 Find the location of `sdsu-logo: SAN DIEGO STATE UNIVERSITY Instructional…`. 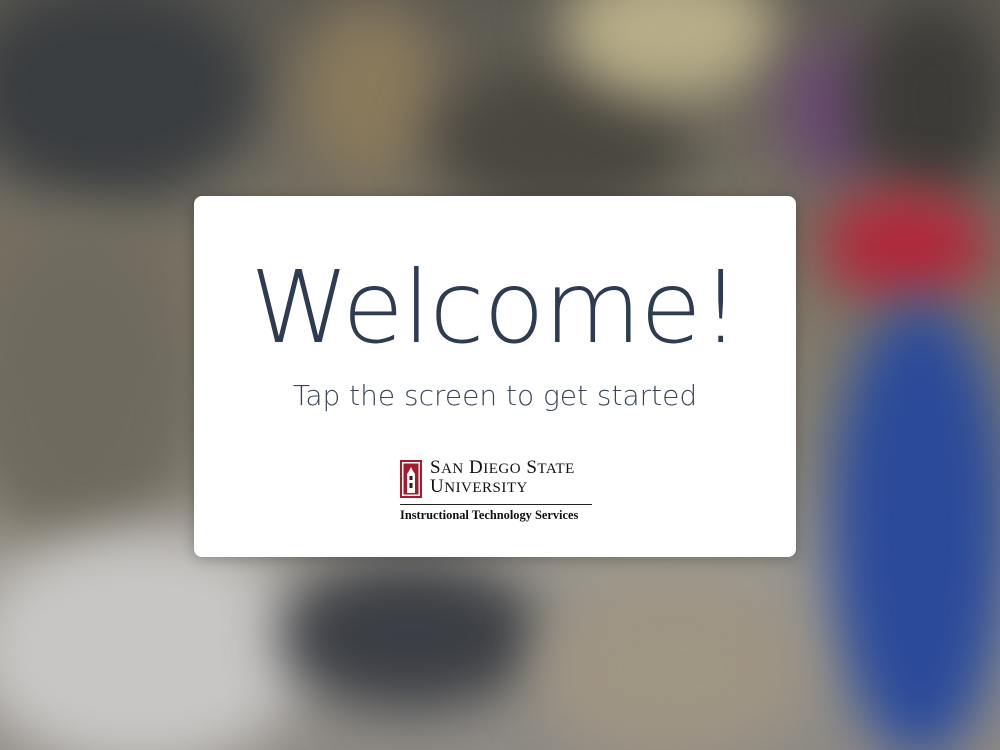

sdsu-logo: SAN DIEGO STATE UNIVERSITY Instructional… is located at coordinates (496, 493).